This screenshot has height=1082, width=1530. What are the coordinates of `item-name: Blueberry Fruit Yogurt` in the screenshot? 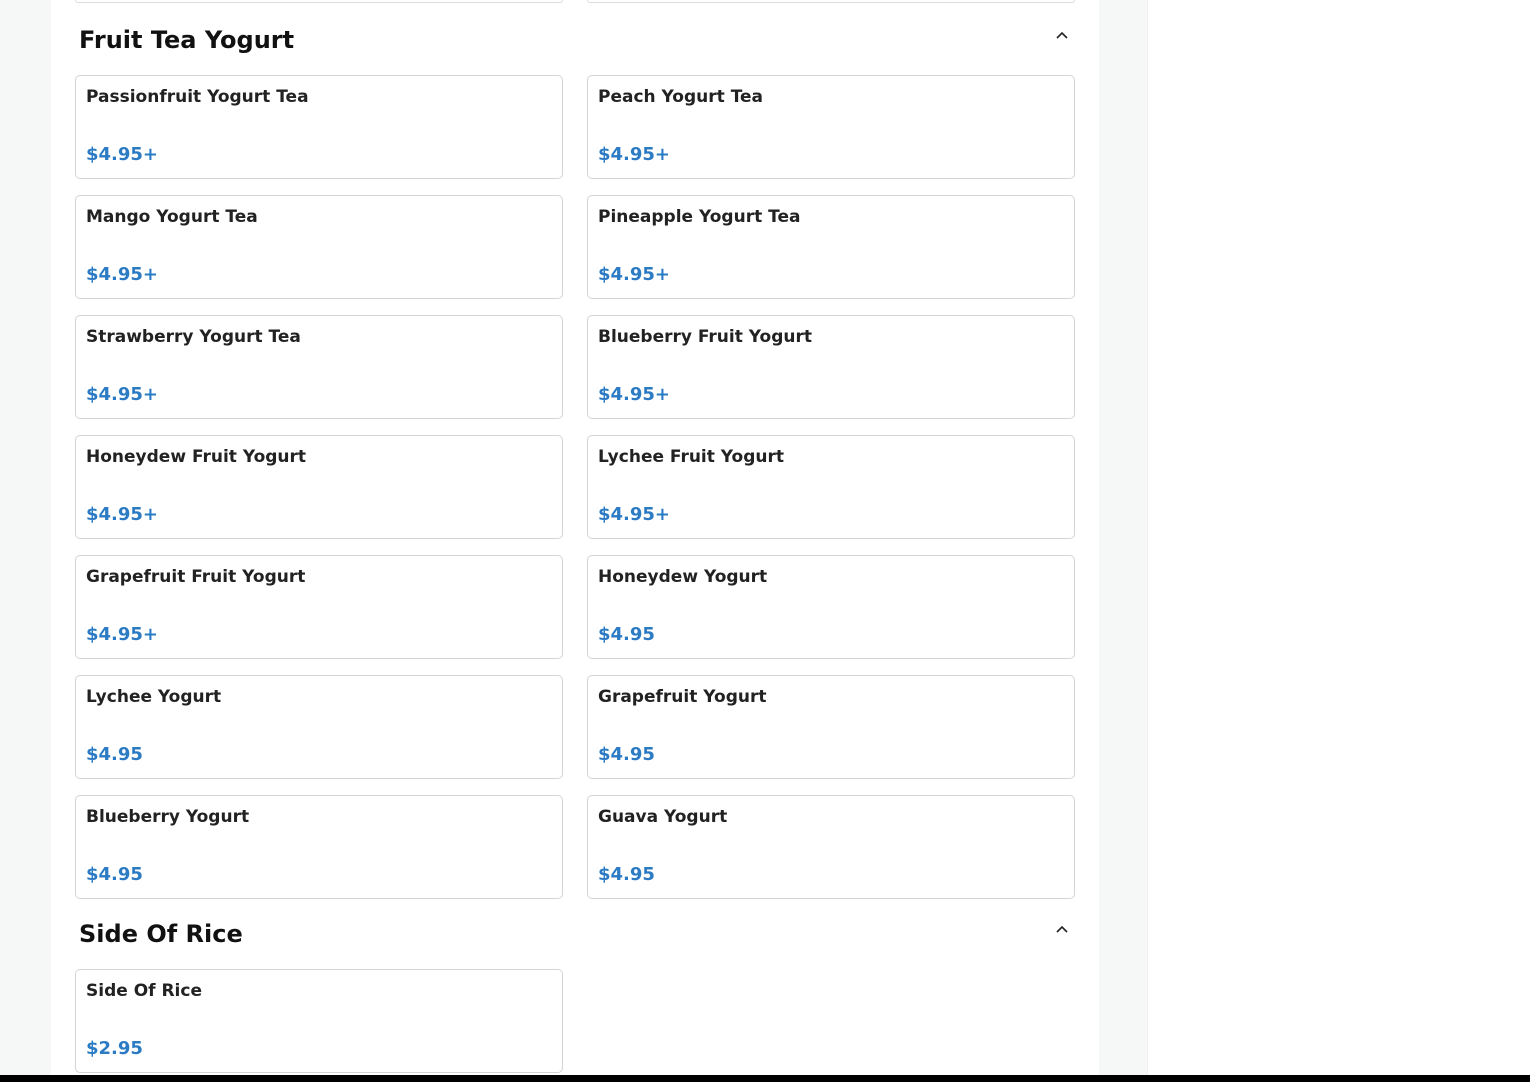 It's located at (705, 337).